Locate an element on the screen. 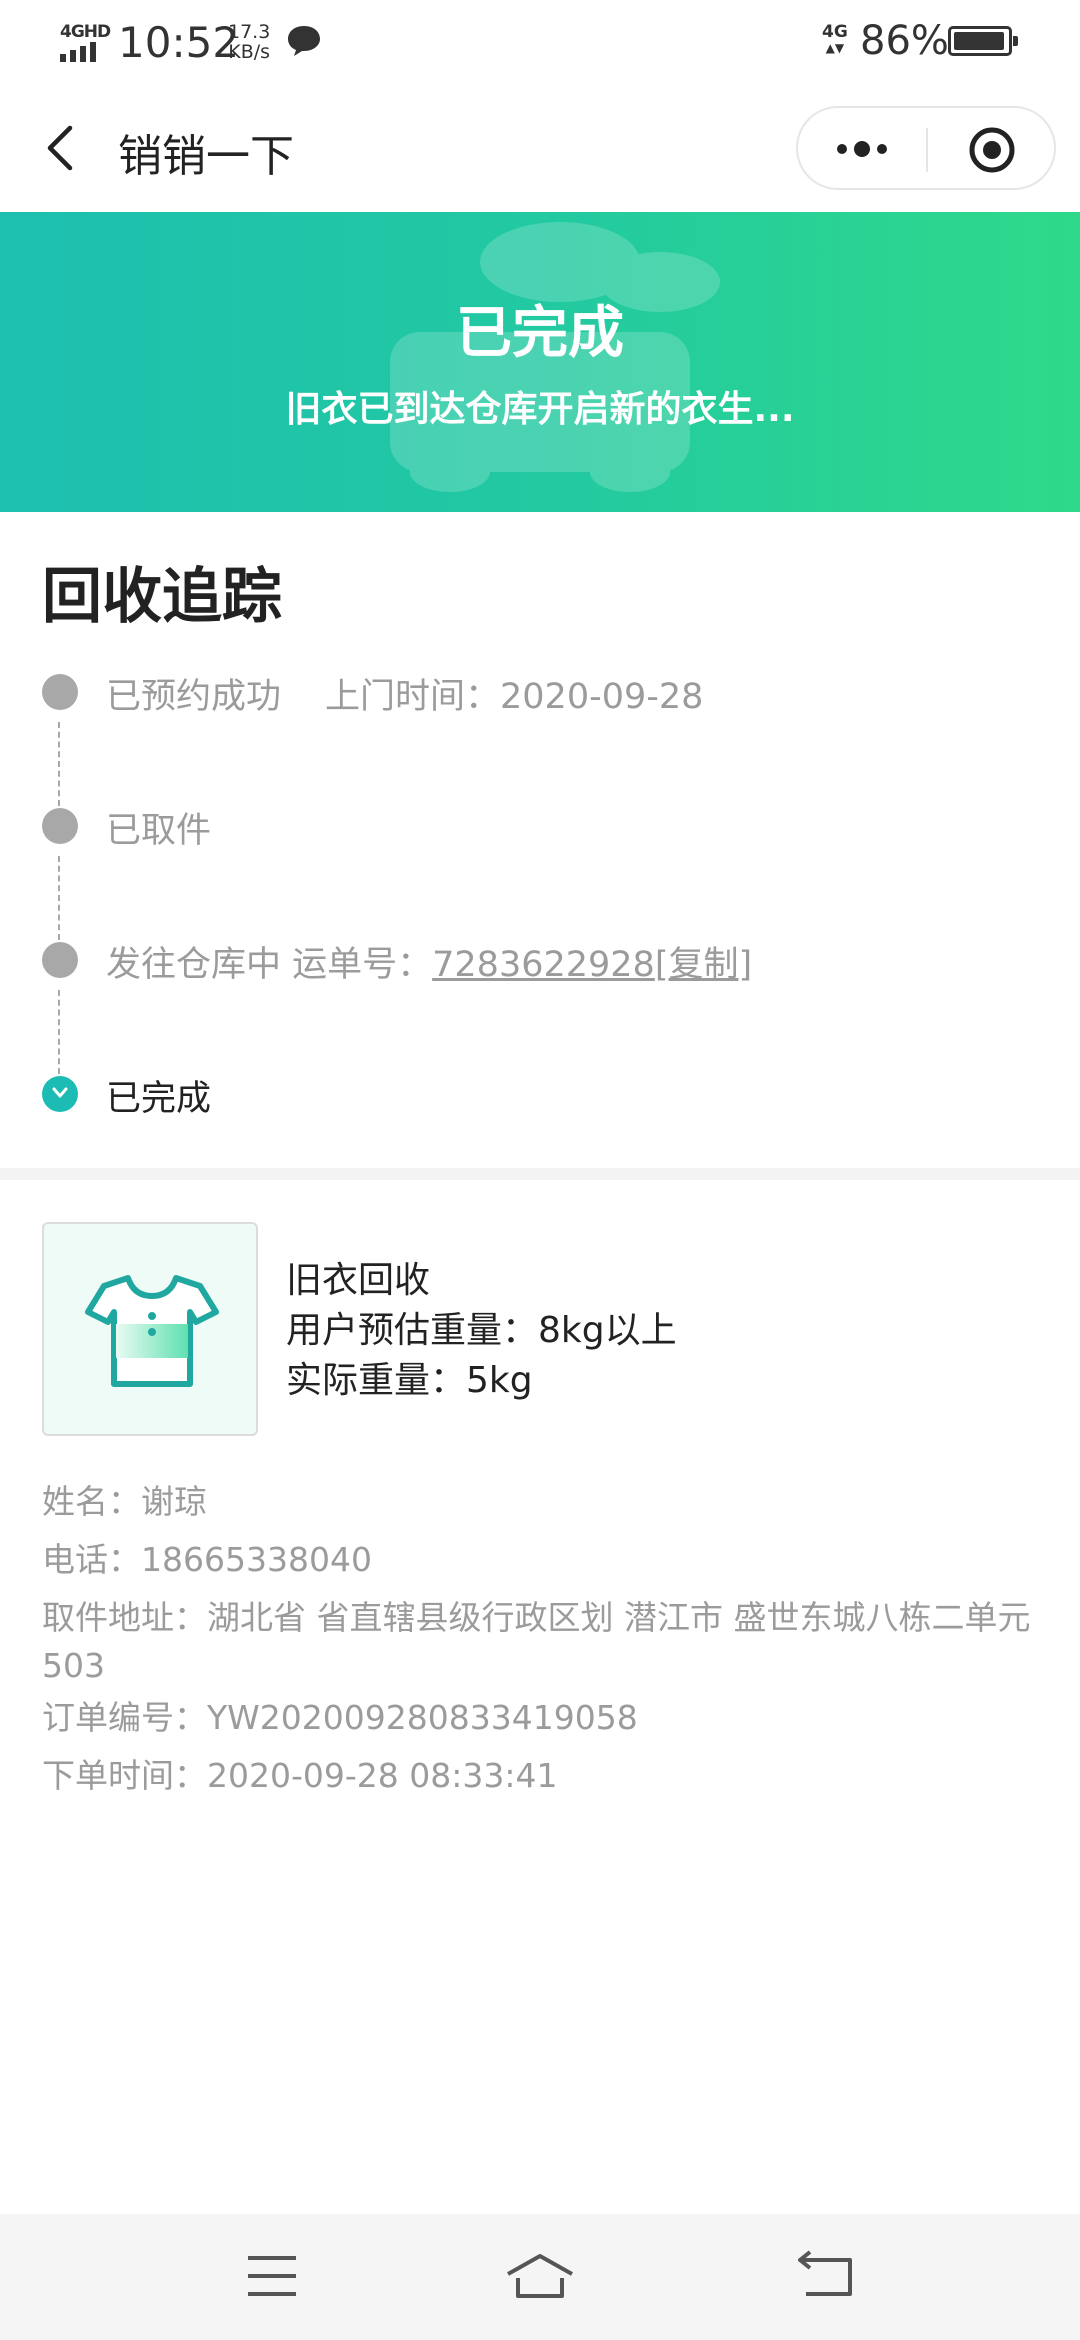  mini-program-capsule is located at coordinates (926, 148).